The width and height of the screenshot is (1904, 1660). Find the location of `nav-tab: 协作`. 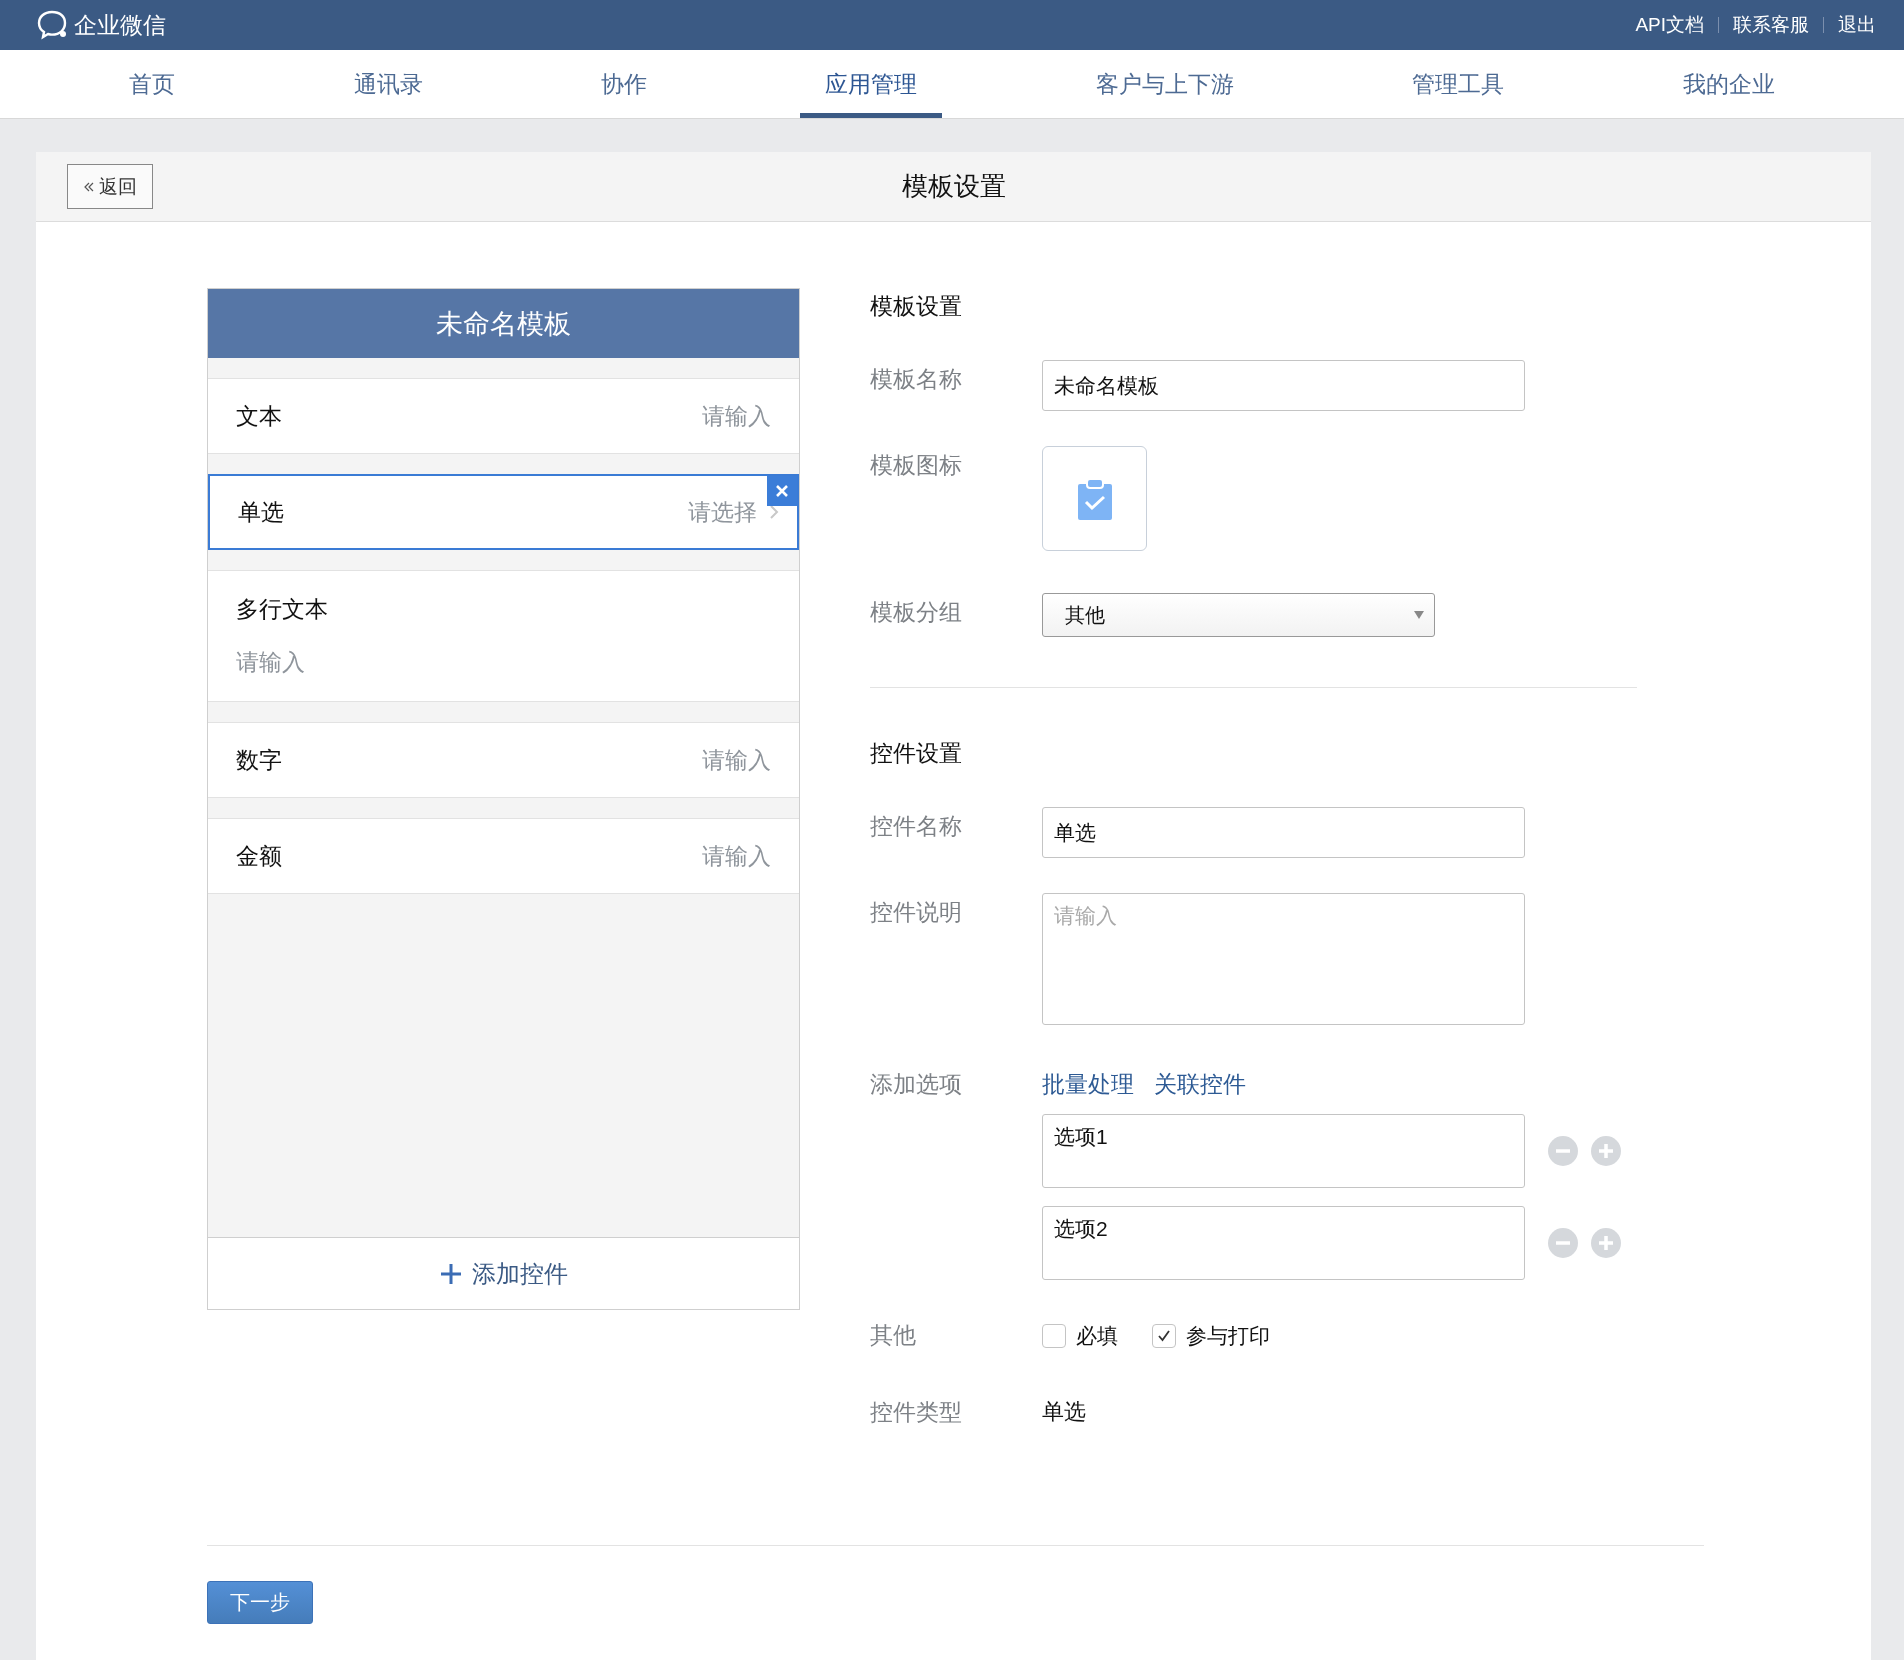

nav-tab: 协作 is located at coordinates (624, 84).